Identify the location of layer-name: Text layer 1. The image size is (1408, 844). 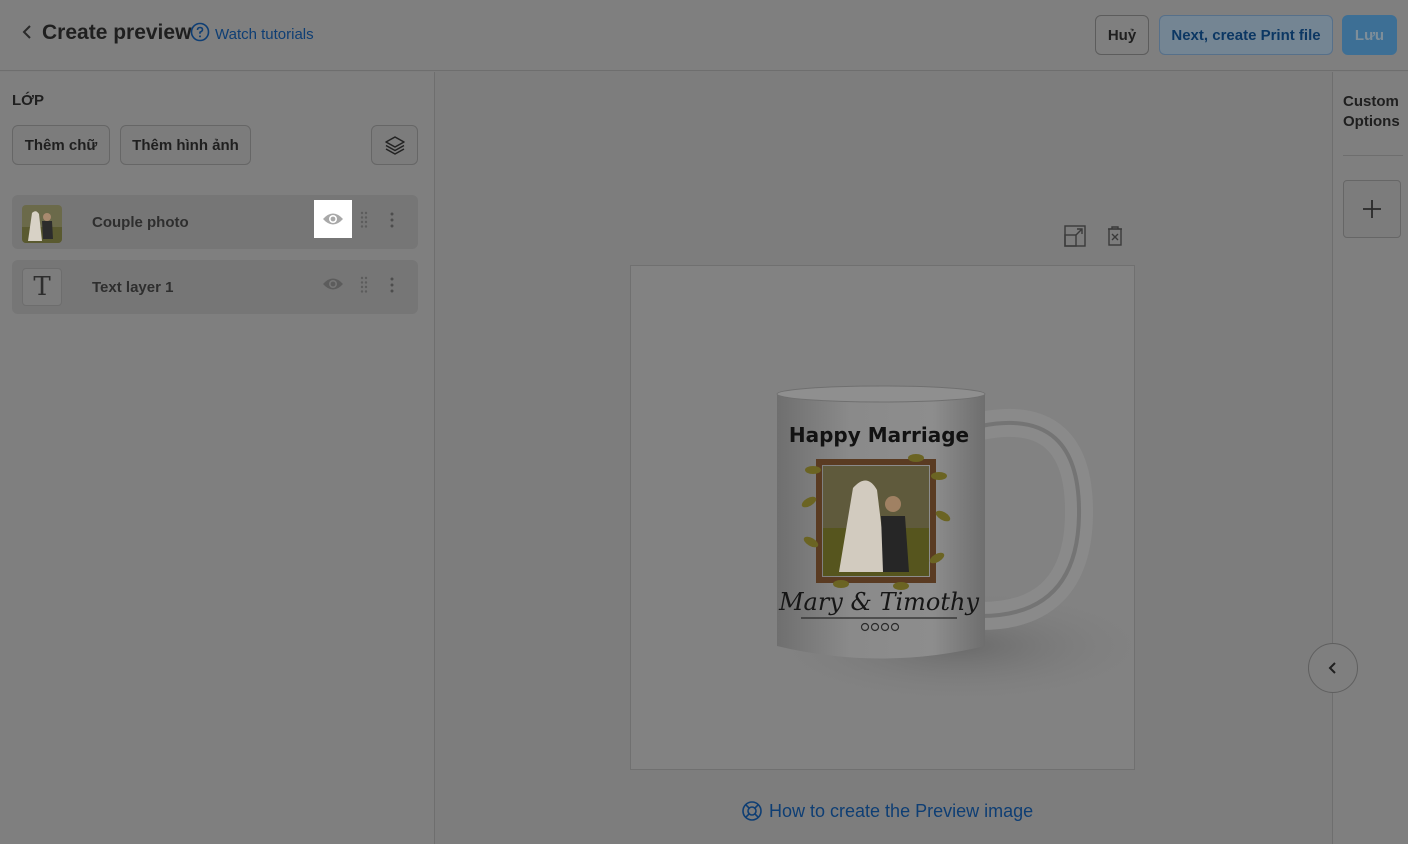
(133, 287).